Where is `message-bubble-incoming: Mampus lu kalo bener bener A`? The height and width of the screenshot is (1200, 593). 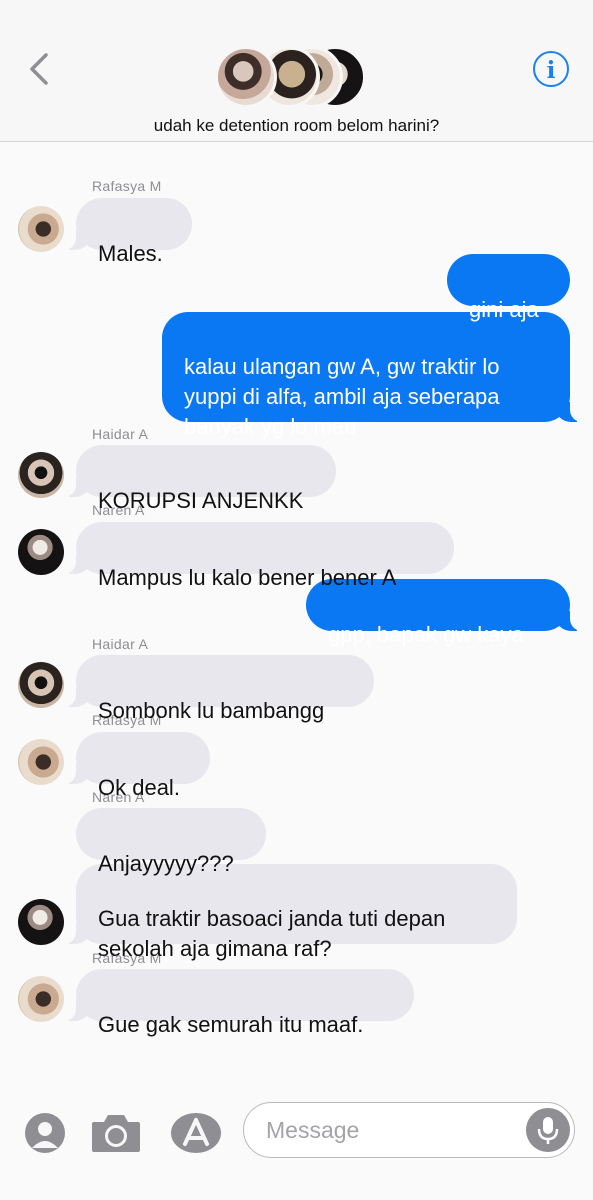
message-bubble-incoming: Mampus lu kalo bener bener A is located at coordinates (259, 556).